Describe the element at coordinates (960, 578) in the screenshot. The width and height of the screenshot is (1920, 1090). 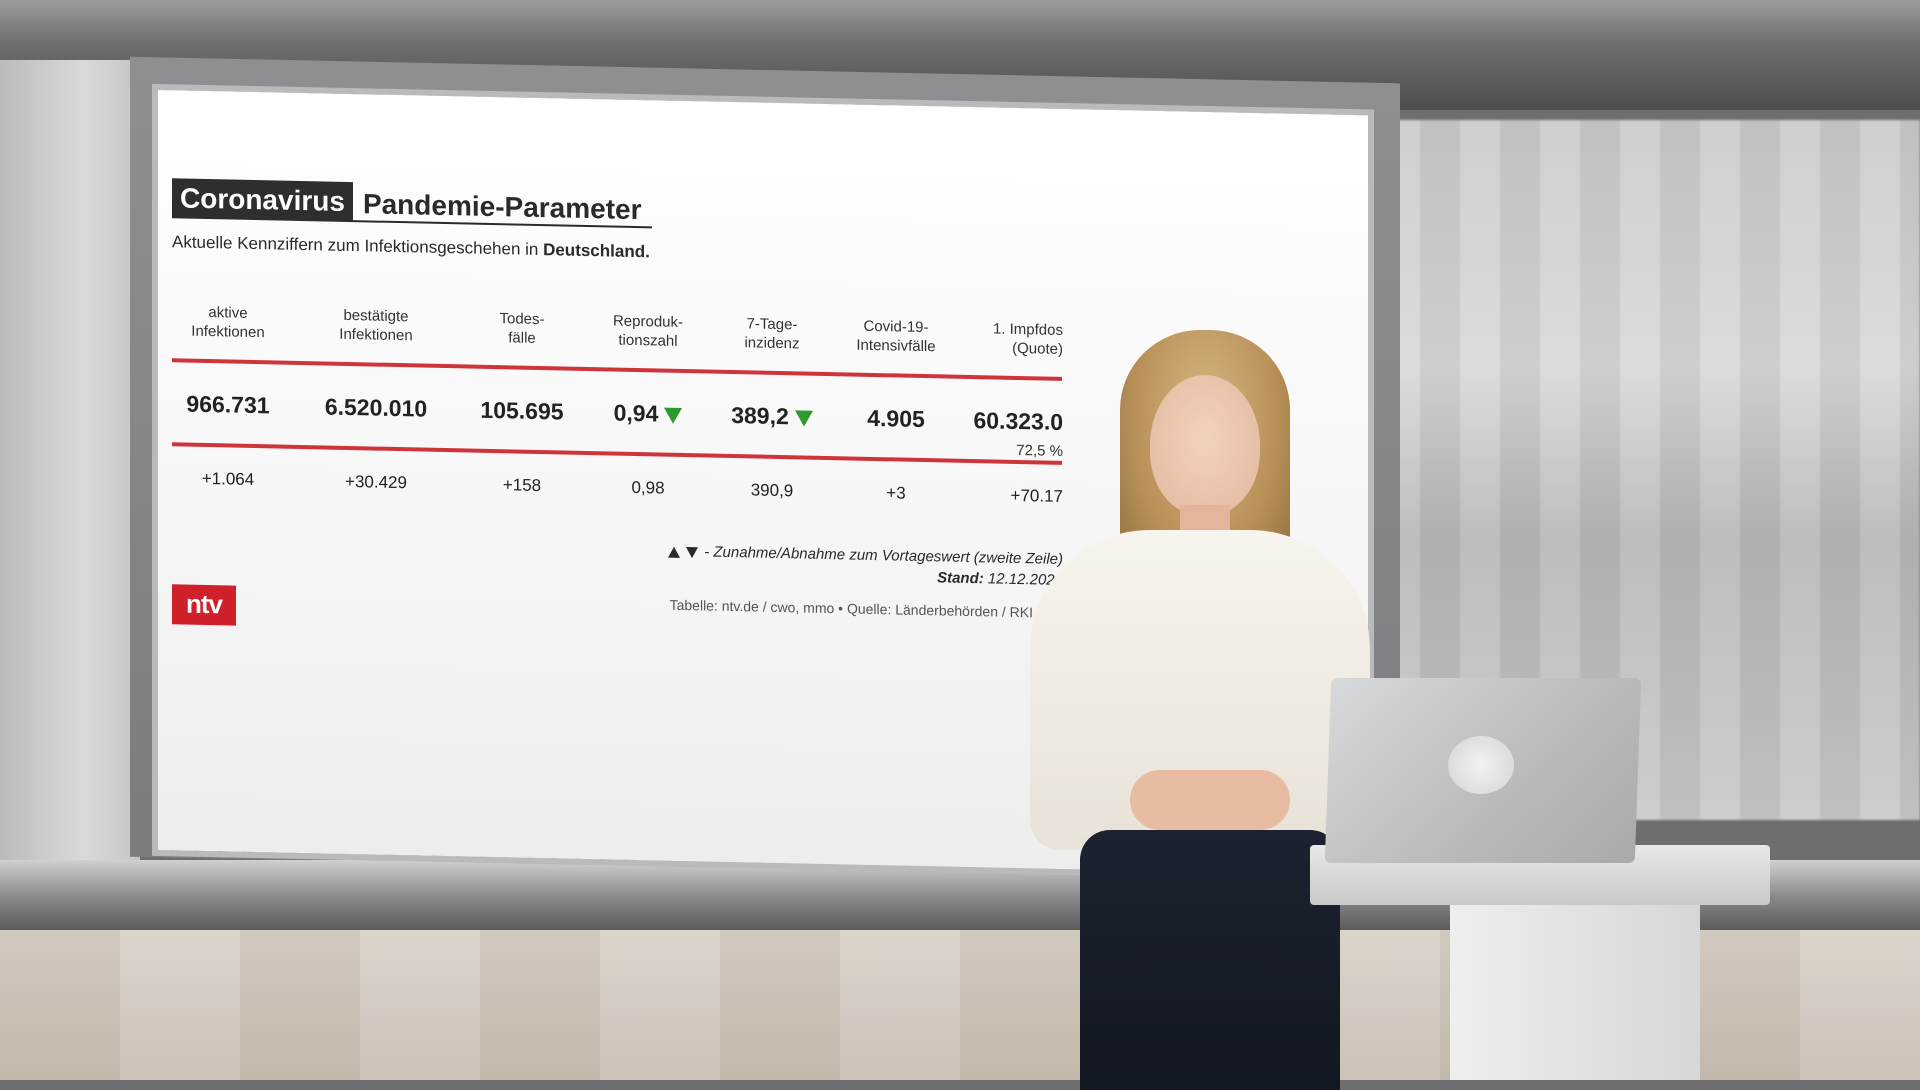
I see `stand-label: Stand:` at that location.